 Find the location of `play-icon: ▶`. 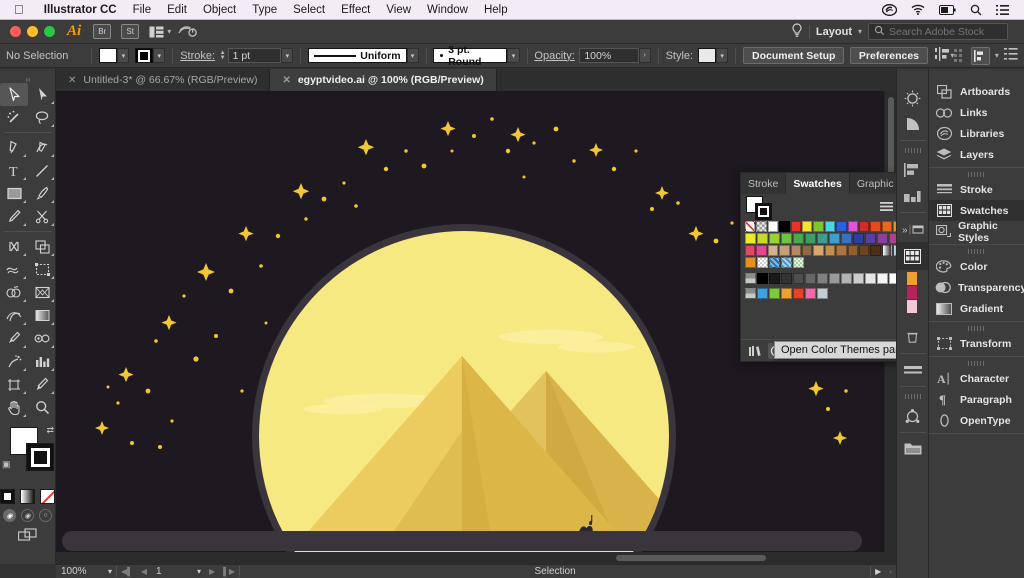

play-icon: ▶ is located at coordinates (878, 571).